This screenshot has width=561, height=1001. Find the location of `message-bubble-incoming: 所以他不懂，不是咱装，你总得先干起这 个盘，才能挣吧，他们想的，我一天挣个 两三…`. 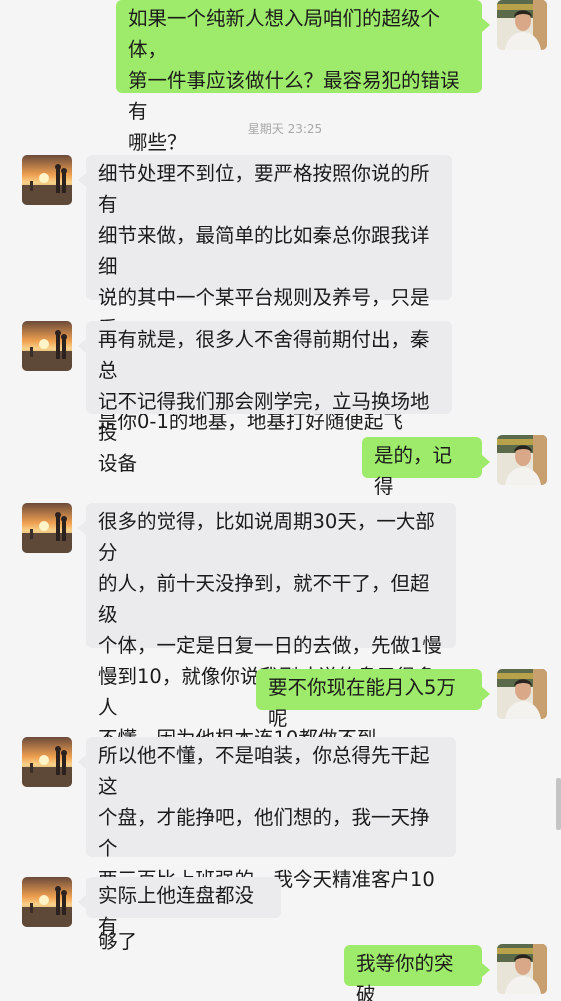

message-bubble-incoming: 所以他不懂，不是咱装，你总得先干起这 个盘，才能挣吧，他们想的，我一天挣个 两三… is located at coordinates (267, 845).